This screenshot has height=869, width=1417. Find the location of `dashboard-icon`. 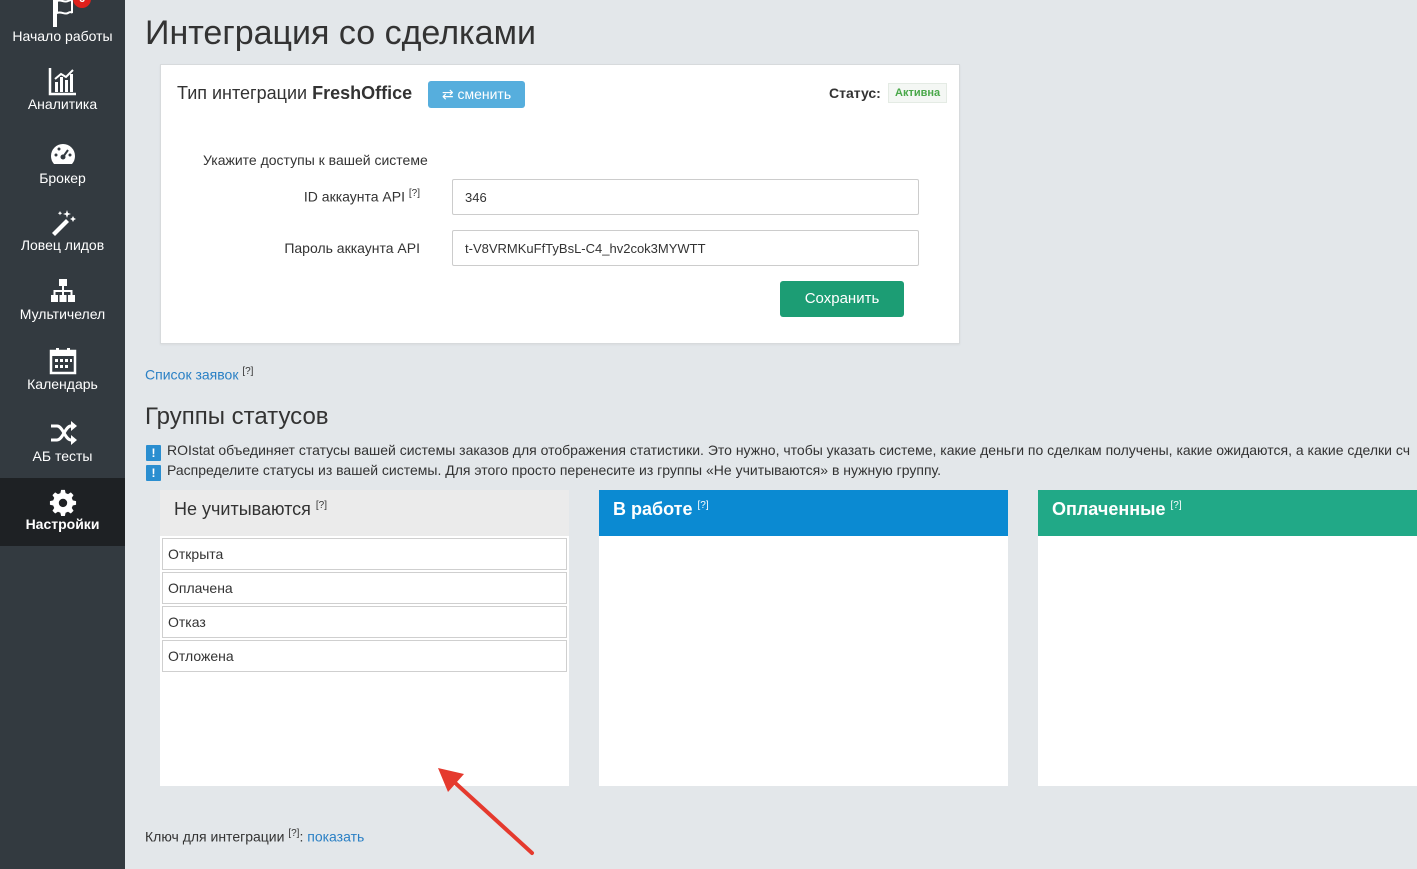

dashboard-icon is located at coordinates (62, 155).